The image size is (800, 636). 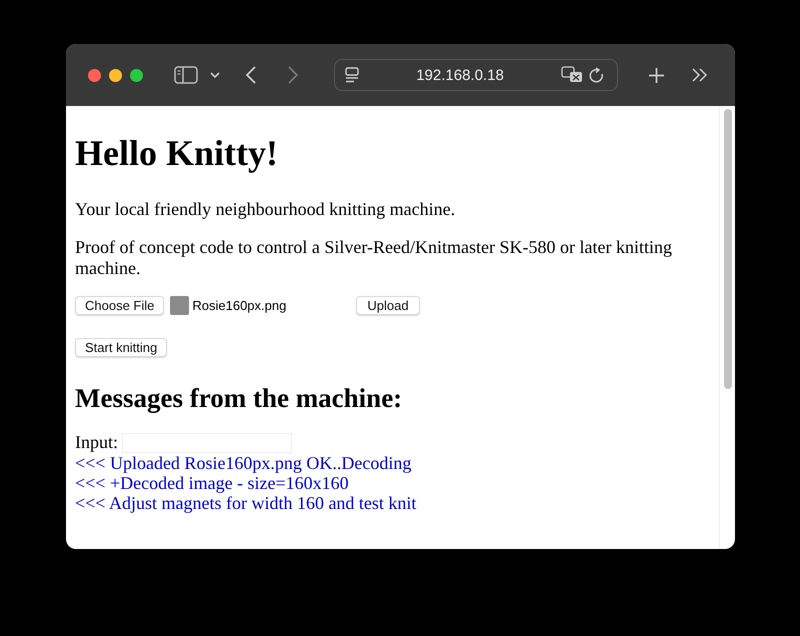 What do you see at coordinates (136, 75) in the screenshot?
I see `zoom-button` at bounding box center [136, 75].